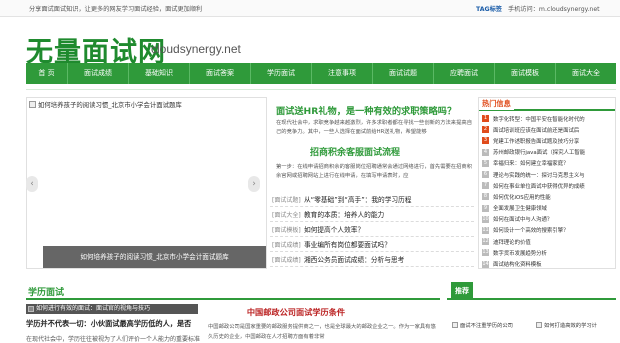  I want to click on list-item-title: 数字化转型：中国平安在智能化时代的, so click(539, 119).